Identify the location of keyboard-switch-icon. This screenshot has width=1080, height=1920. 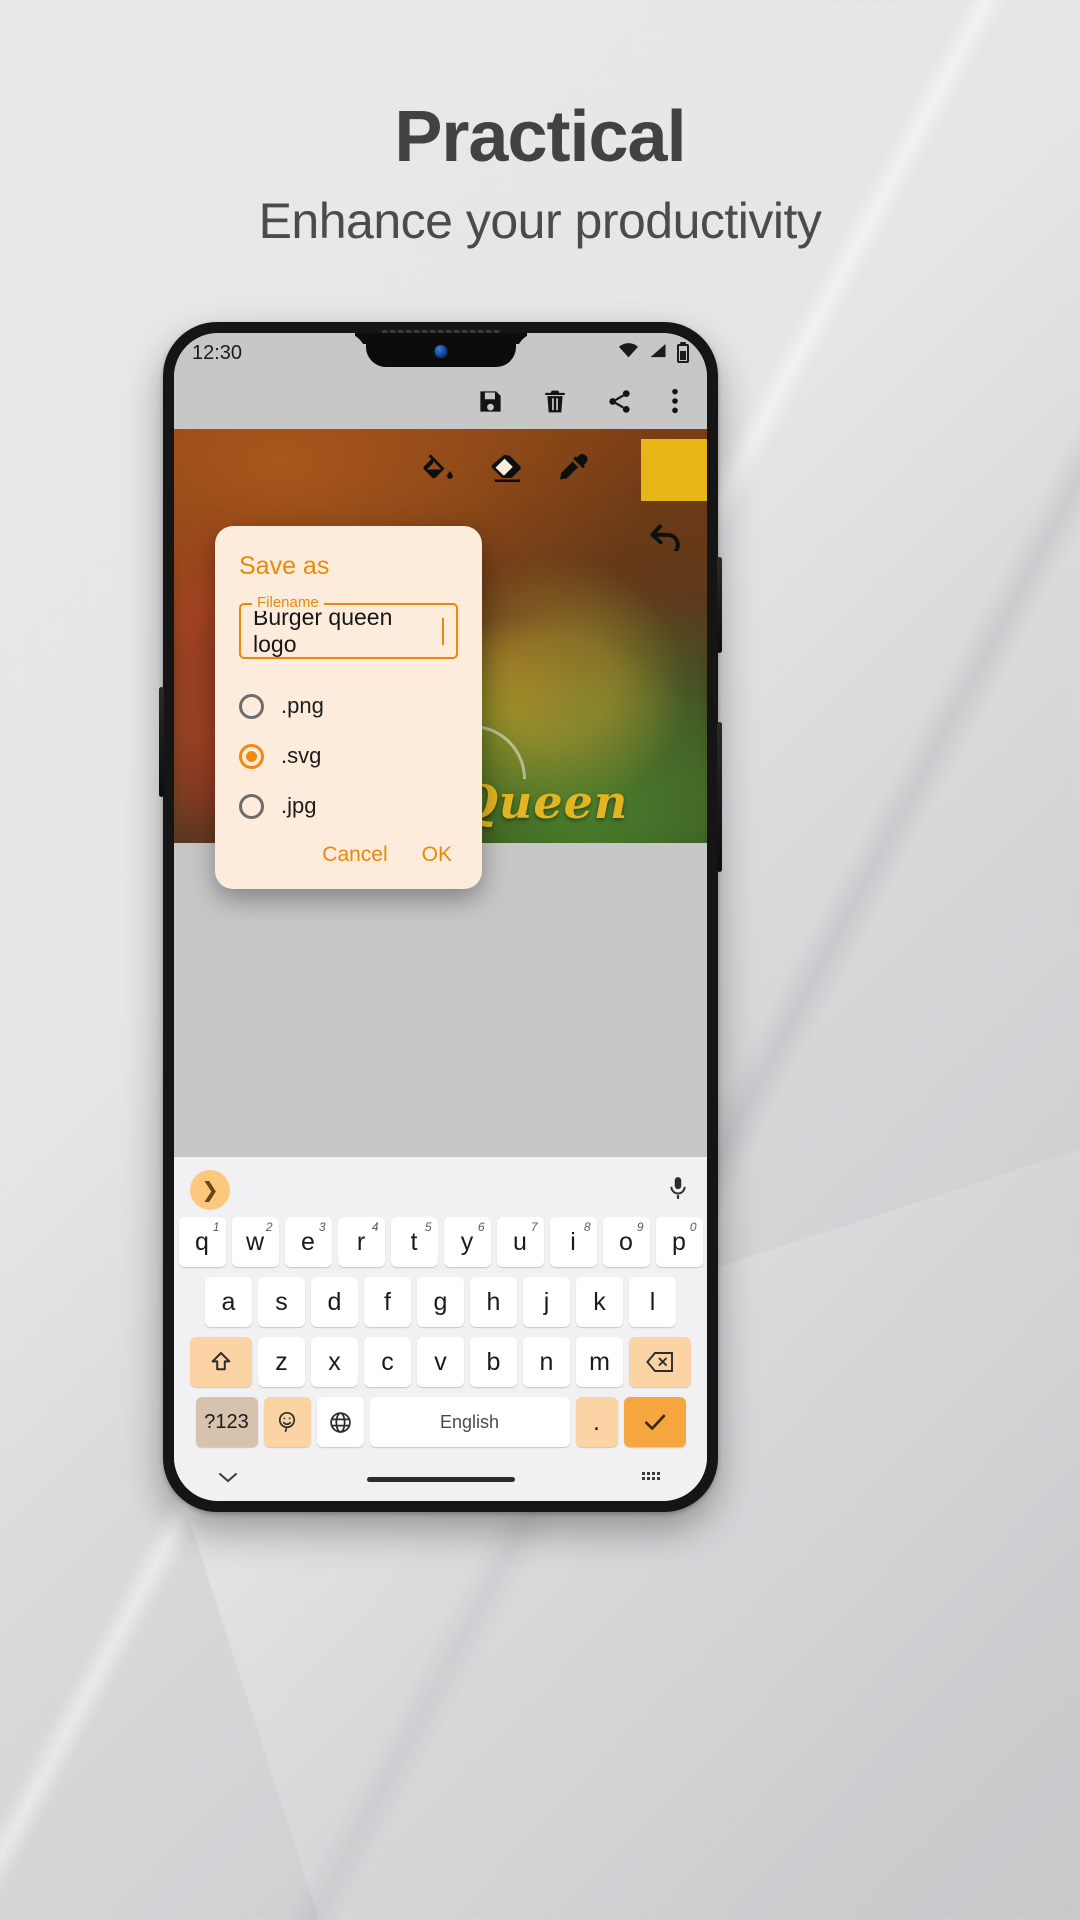
(653, 1479).